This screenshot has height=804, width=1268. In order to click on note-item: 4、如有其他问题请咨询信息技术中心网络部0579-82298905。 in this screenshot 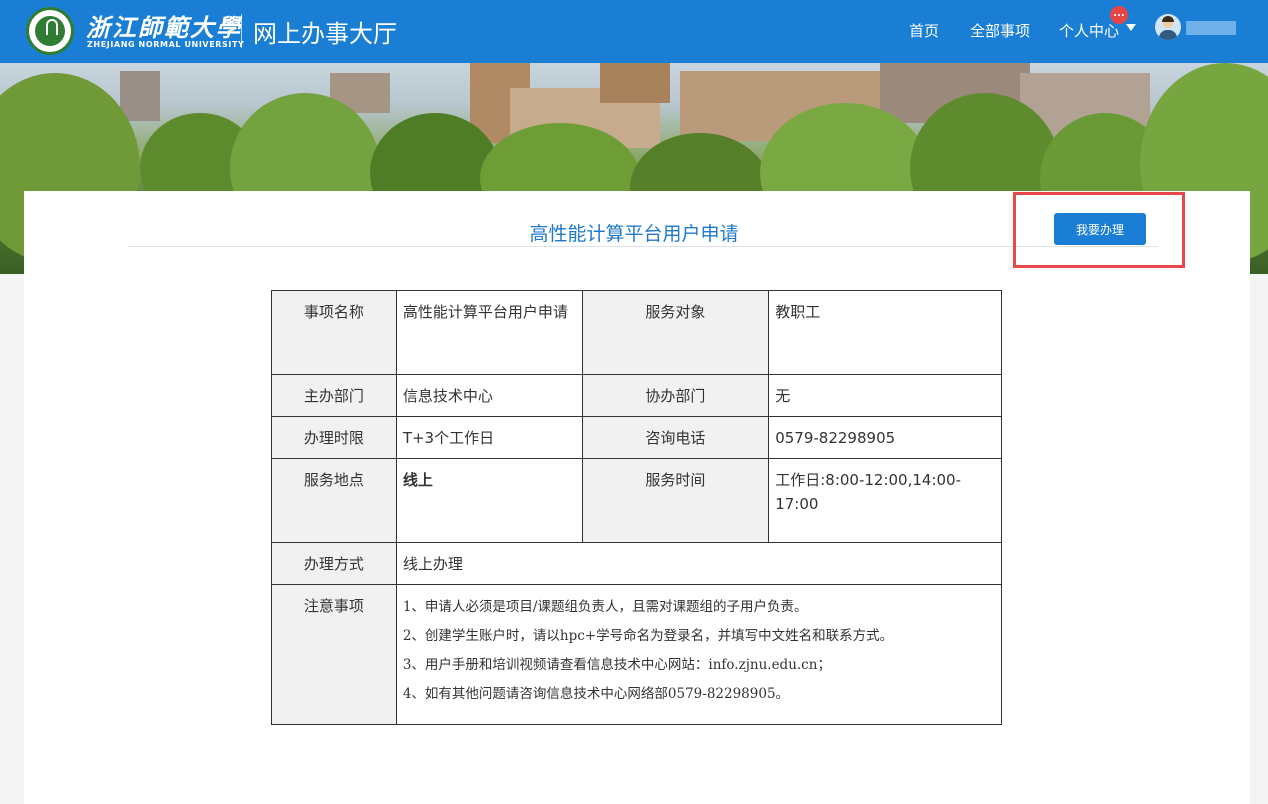, I will do `click(596, 694)`.